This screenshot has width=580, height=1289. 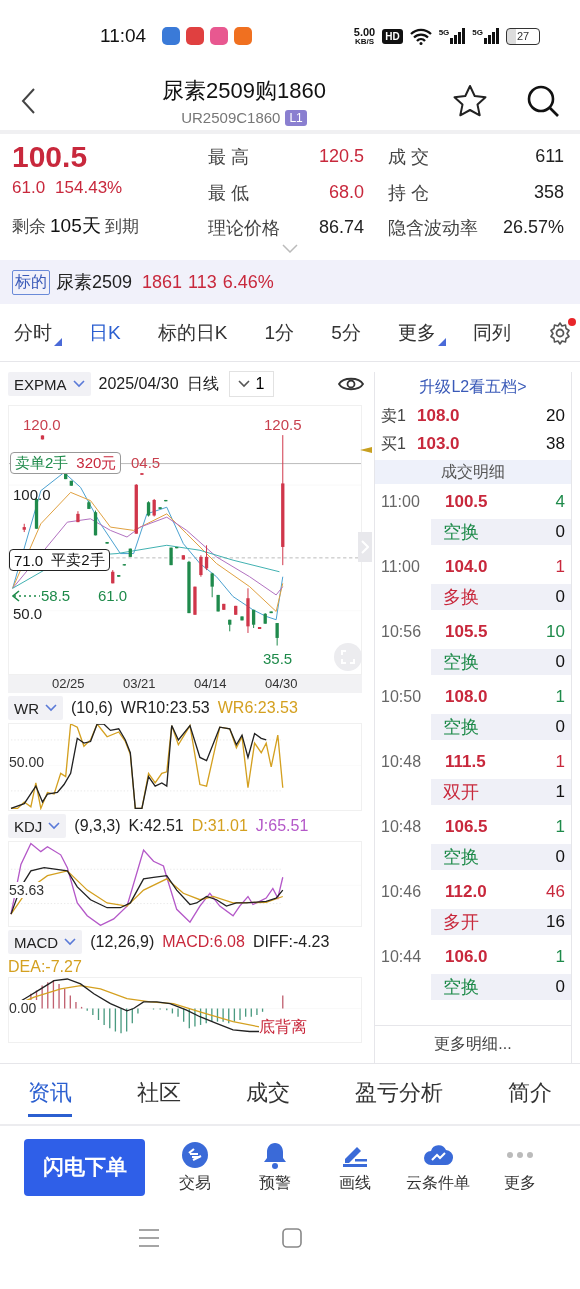 What do you see at coordinates (543, 101) in the screenshot?
I see `search-button` at bounding box center [543, 101].